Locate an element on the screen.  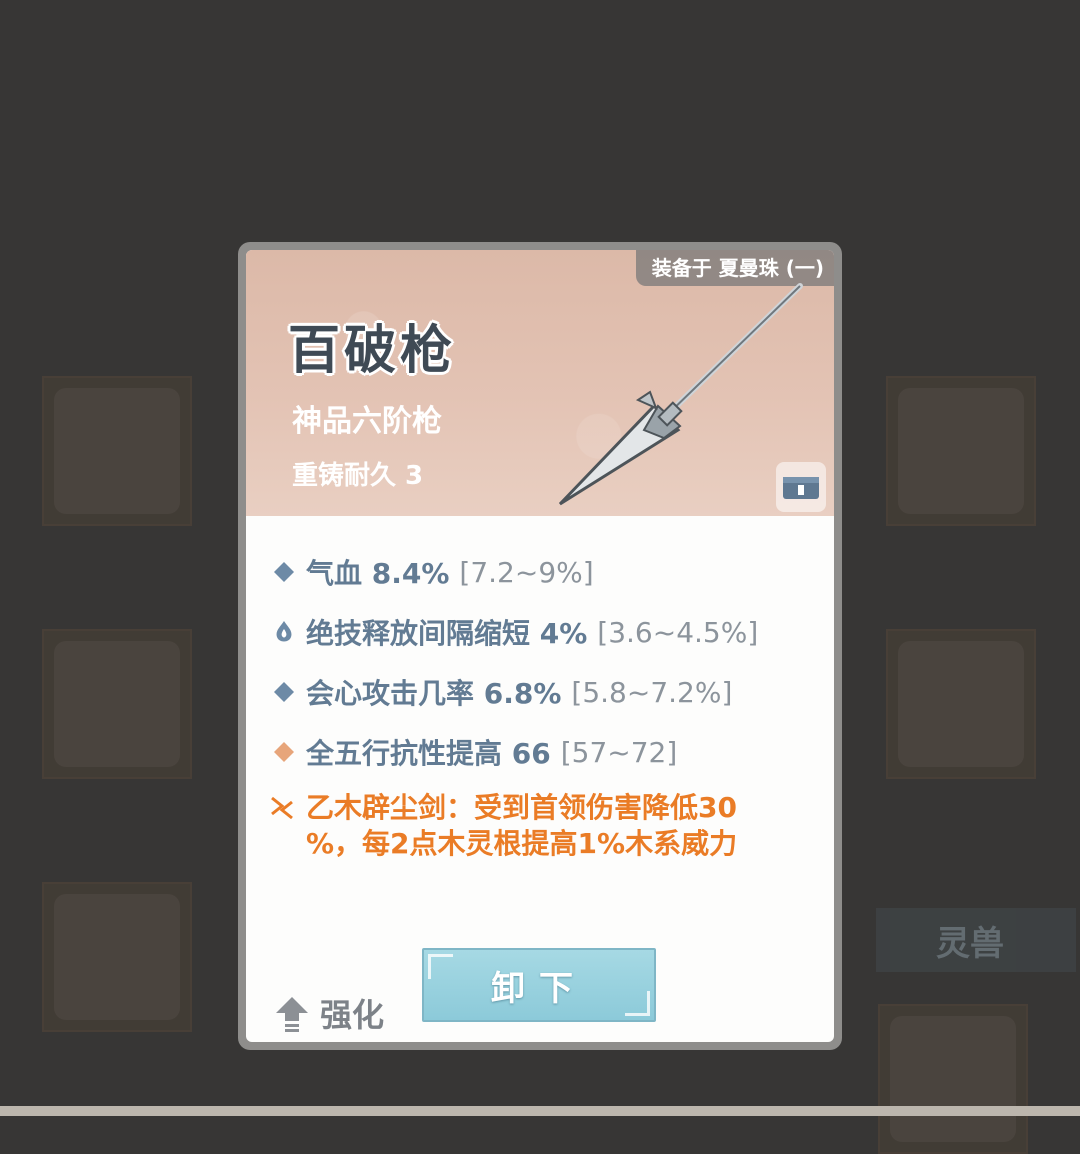
bg-spirit-beast-tab: 灵兽 is located at coordinates (976, 940).